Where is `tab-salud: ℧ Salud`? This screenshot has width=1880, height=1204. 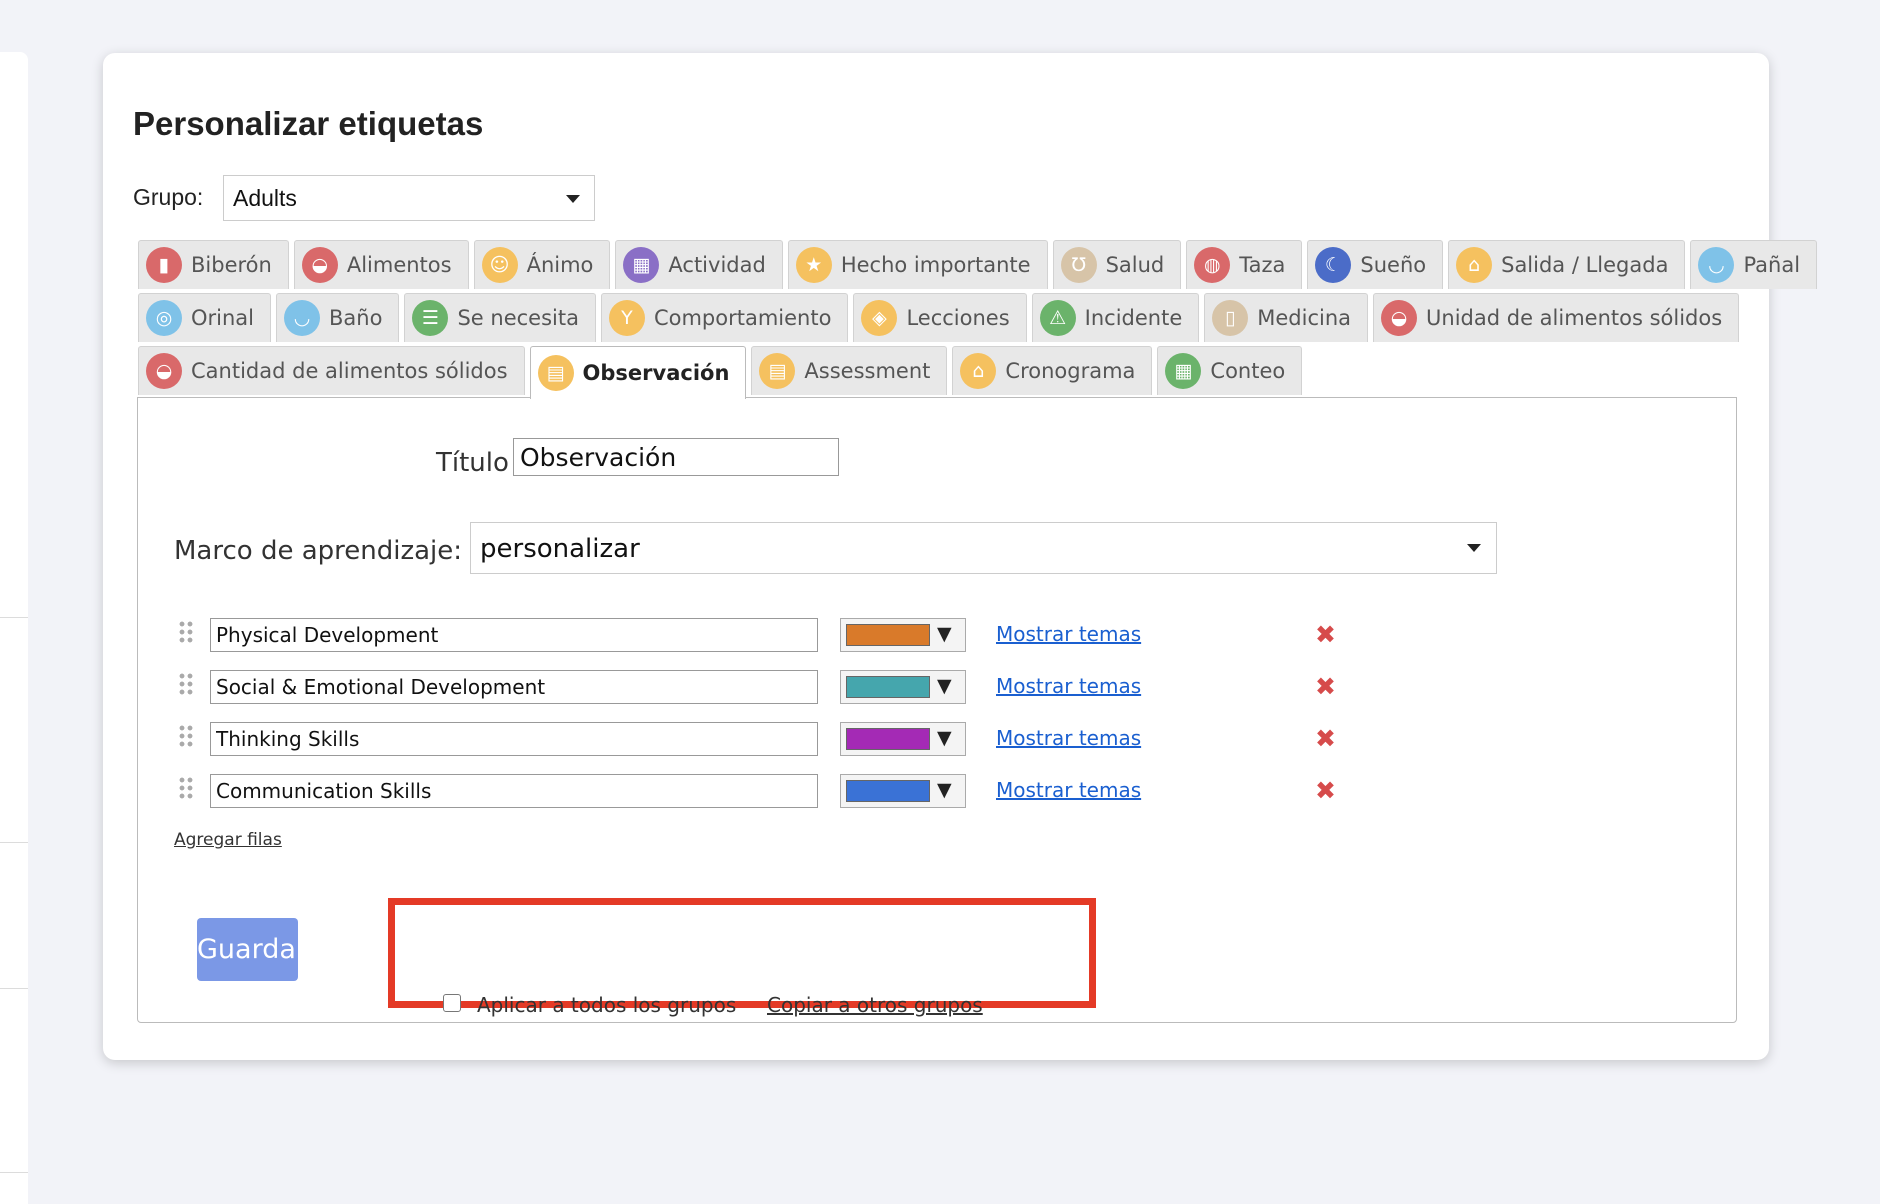 tab-salud: ℧ Salud is located at coordinates (1117, 264).